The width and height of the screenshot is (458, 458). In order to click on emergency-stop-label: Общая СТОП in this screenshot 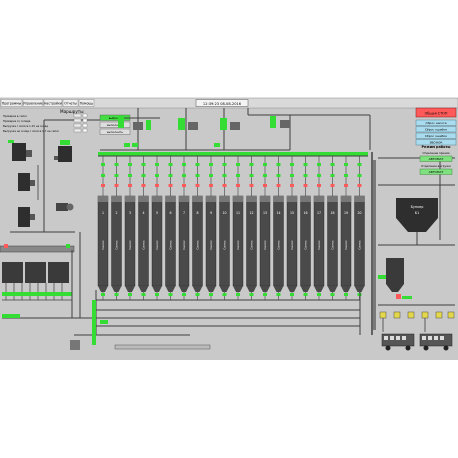, I will do `click(436, 114)`.